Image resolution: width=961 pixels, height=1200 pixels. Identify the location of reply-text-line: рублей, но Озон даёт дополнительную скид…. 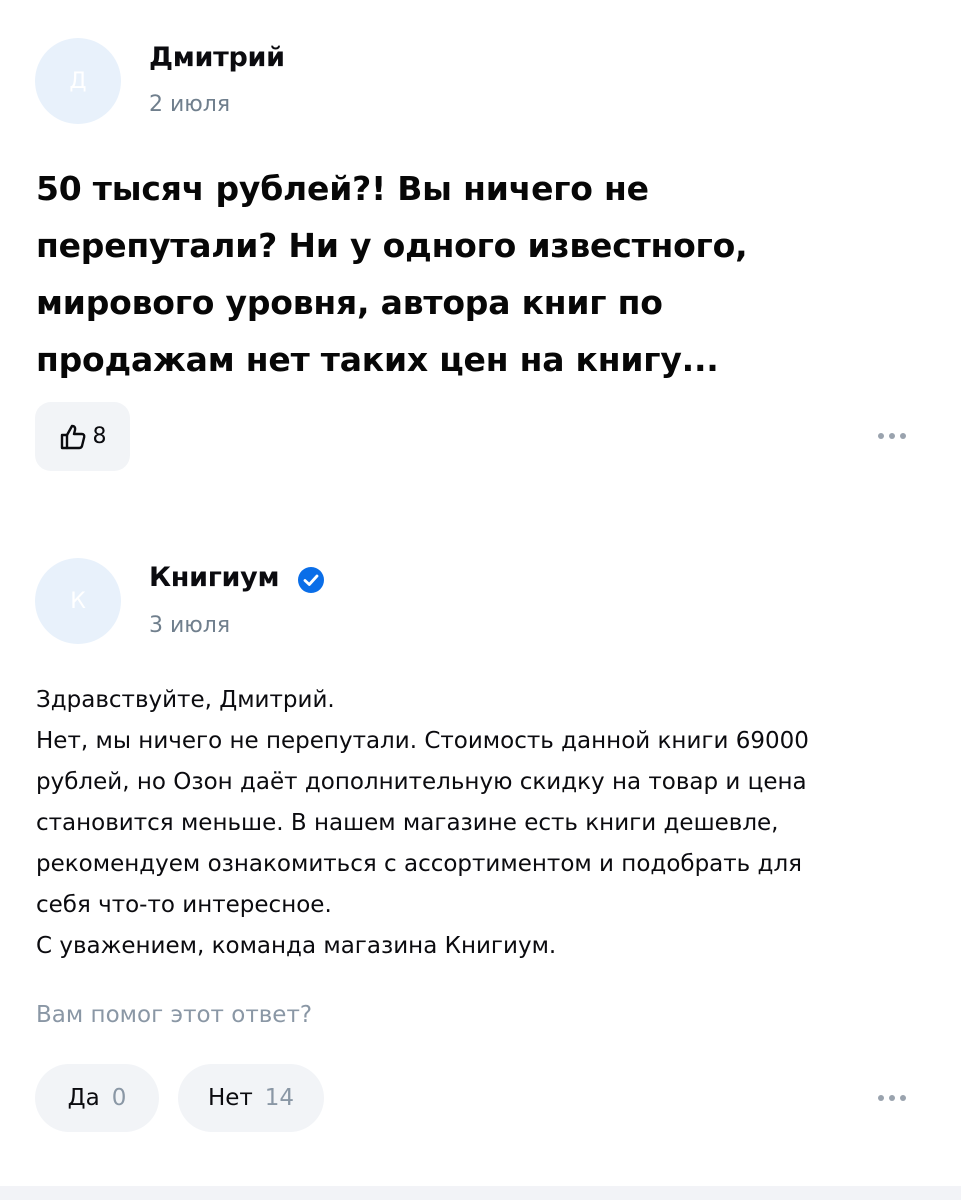
(421, 782).